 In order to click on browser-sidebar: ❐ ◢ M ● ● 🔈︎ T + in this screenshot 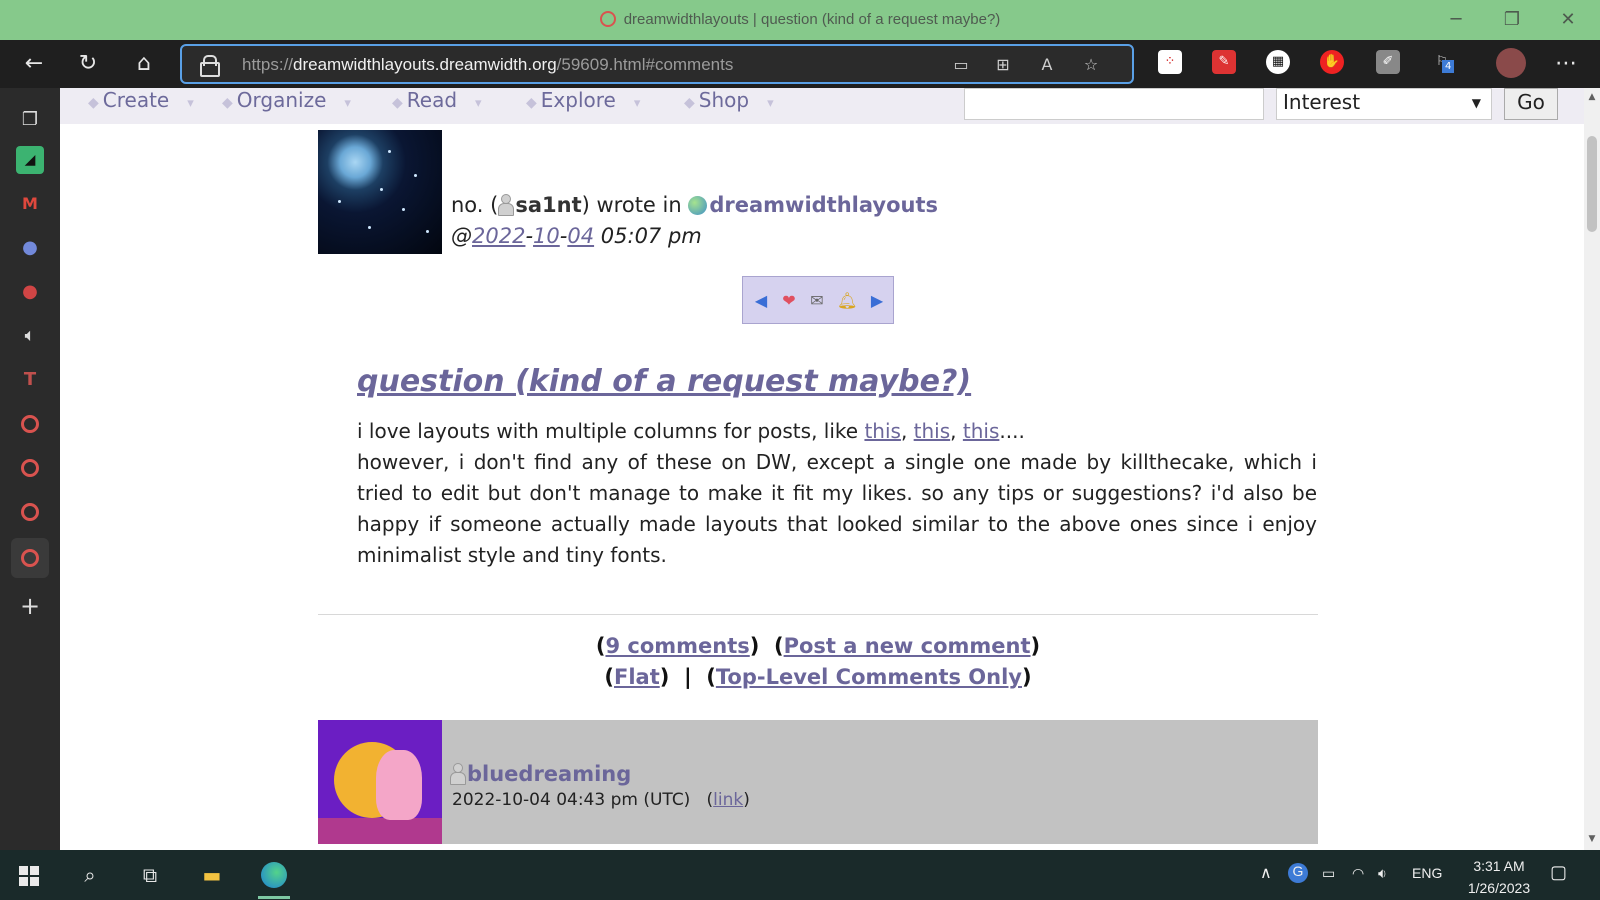, I will do `click(30, 469)`.